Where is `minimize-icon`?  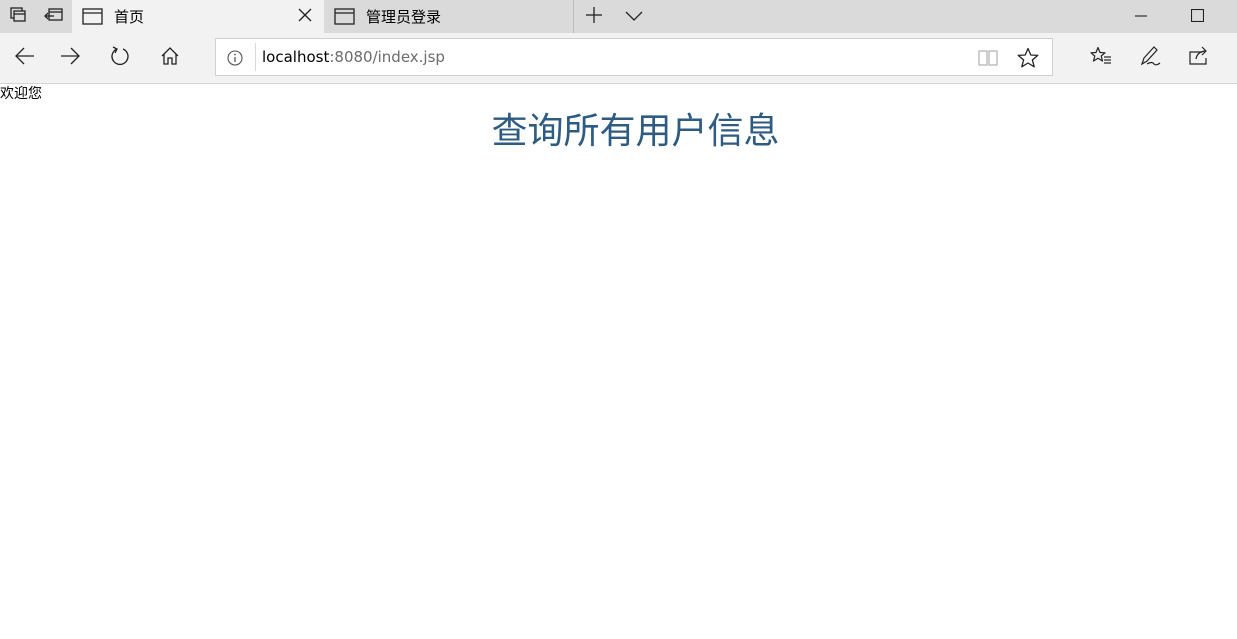
minimize-icon is located at coordinates (1141, 16).